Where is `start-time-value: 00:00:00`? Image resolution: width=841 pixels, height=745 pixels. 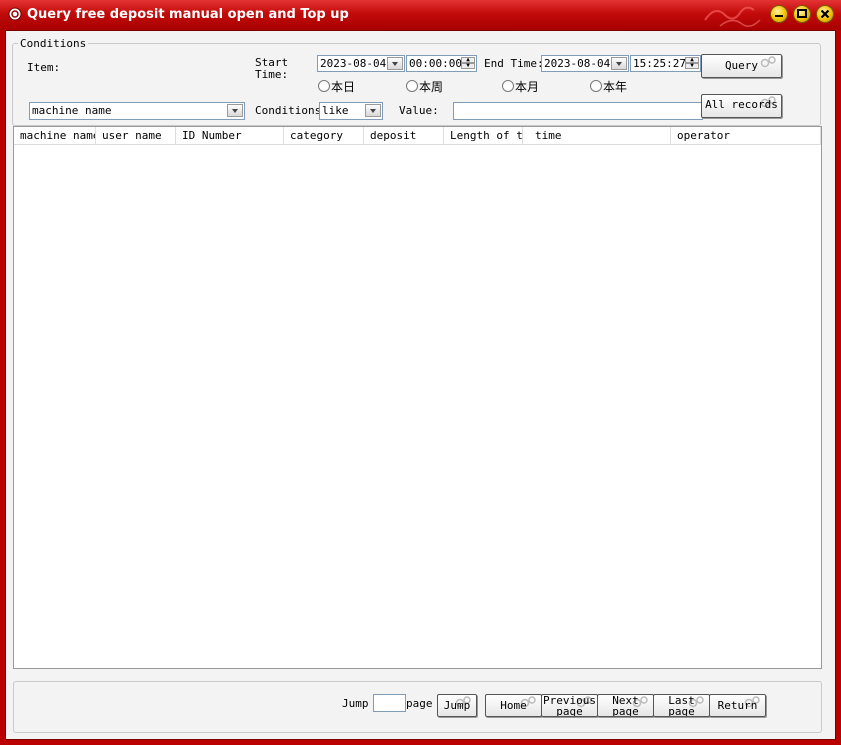 start-time-value: 00:00:00 is located at coordinates (435, 63).